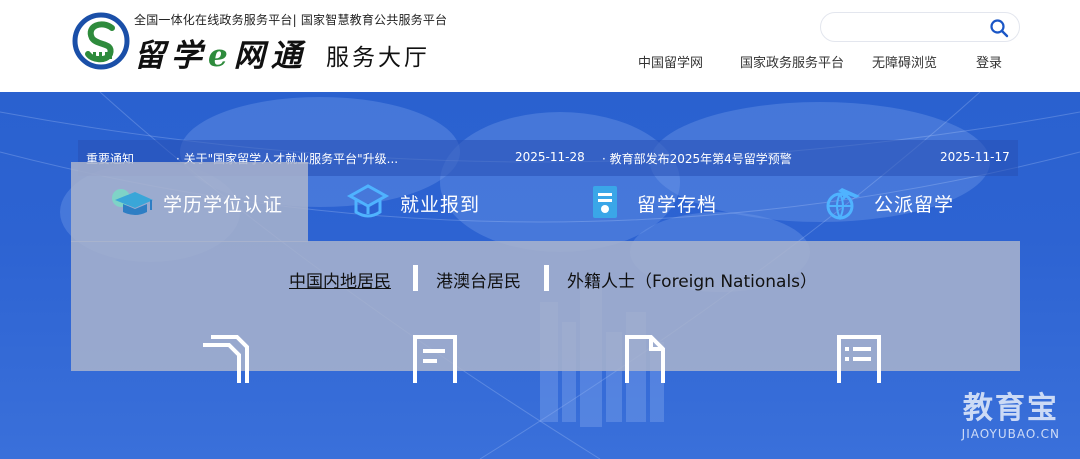 Image resolution: width=1080 pixels, height=459 pixels. I want to click on graduation-cap-icon, so click(132, 202).